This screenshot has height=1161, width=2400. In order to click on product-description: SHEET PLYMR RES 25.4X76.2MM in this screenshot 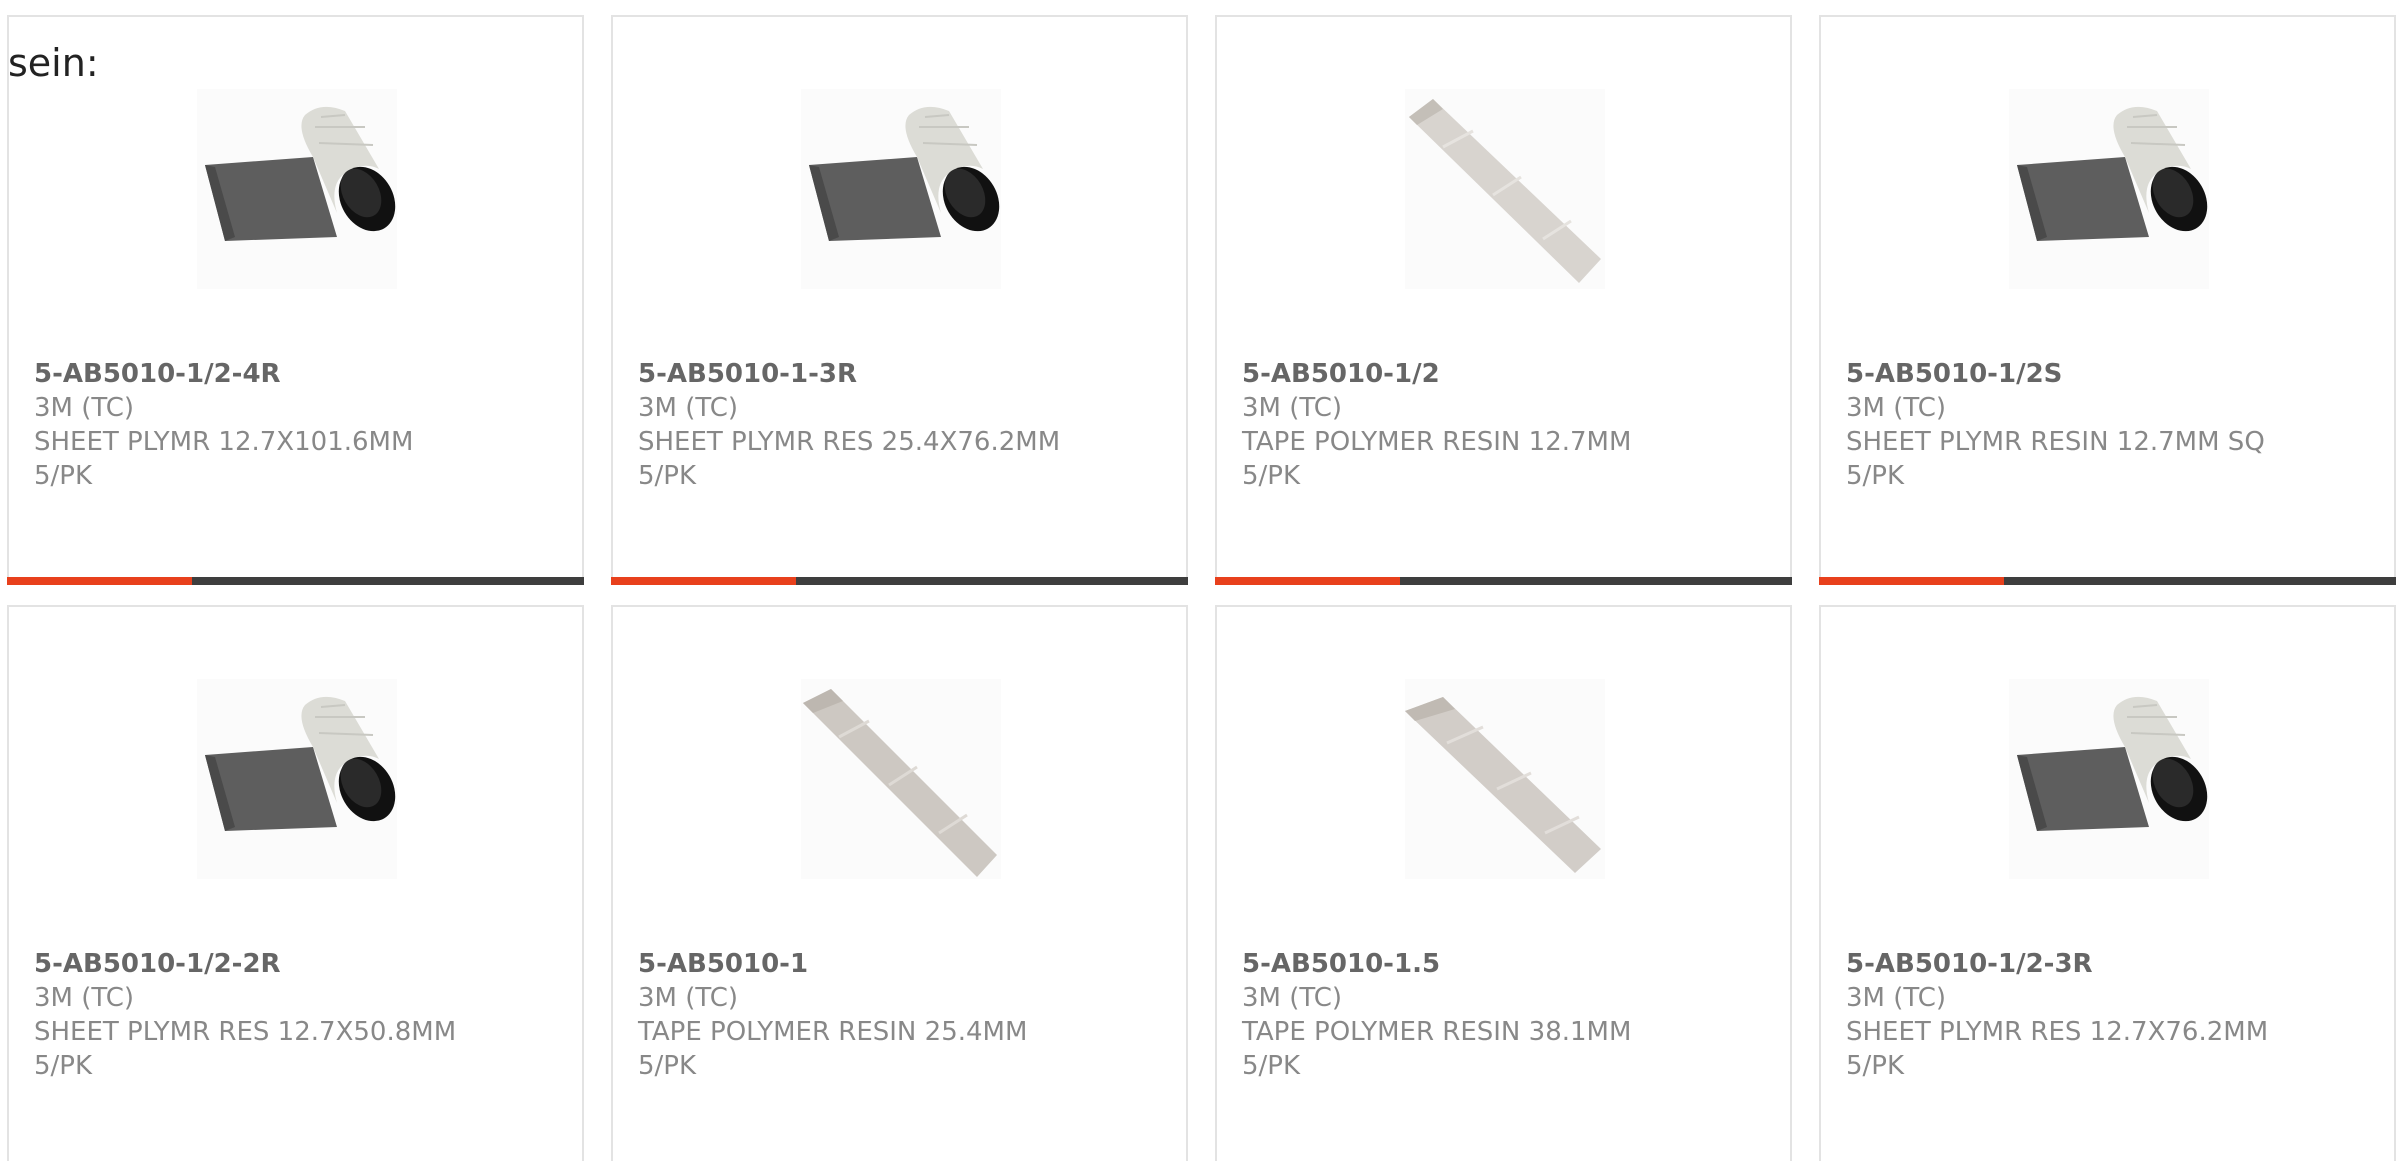, I will do `click(849, 442)`.